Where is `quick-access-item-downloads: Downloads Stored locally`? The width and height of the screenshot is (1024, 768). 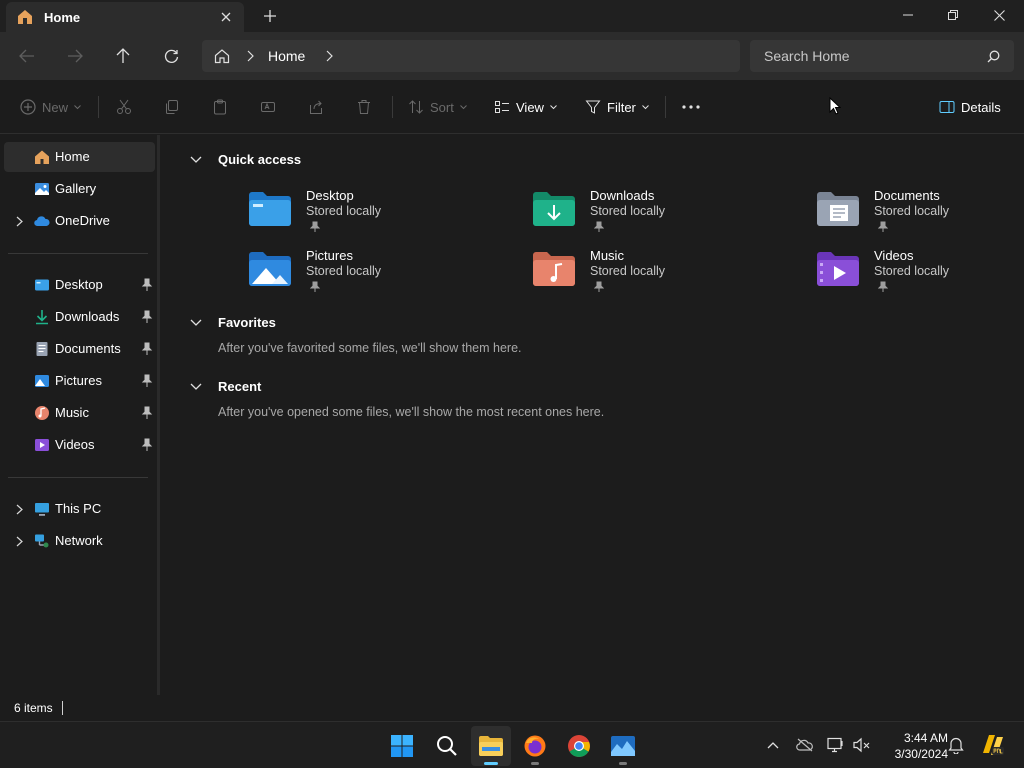
quick-access-item-downloads: Downloads Stored locally is located at coordinates (657, 211).